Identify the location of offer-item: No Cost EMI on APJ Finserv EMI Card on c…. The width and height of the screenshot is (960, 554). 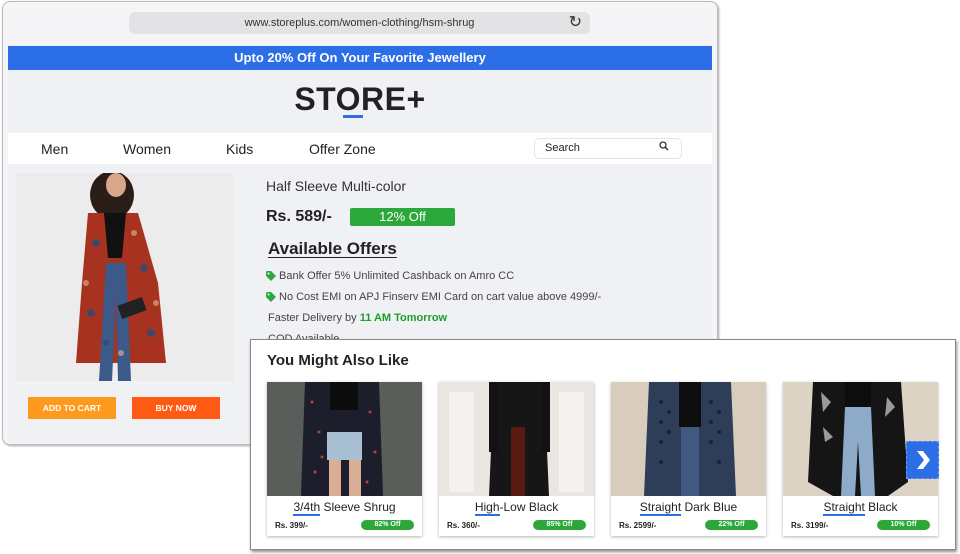
(433, 297).